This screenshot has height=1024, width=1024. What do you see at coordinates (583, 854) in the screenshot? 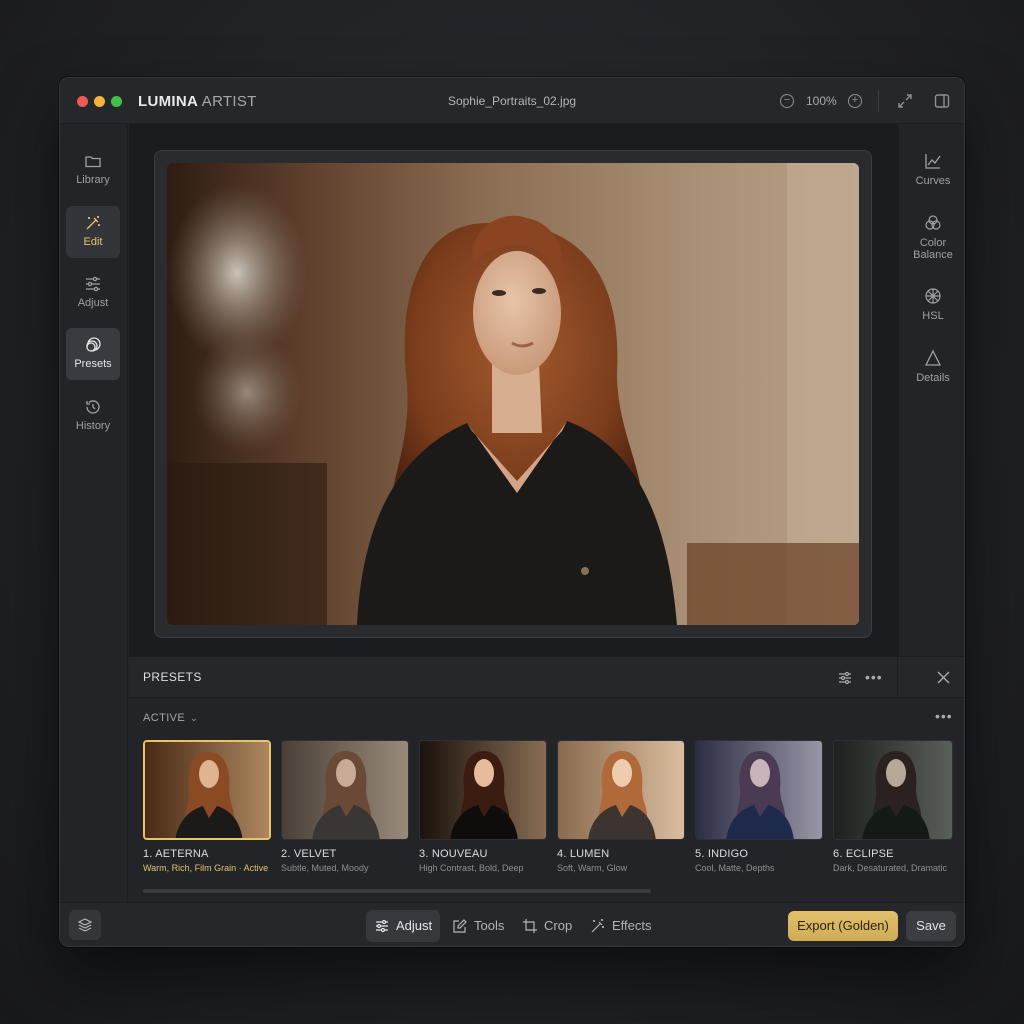
I see `preset-name: 4. LUMEN` at bounding box center [583, 854].